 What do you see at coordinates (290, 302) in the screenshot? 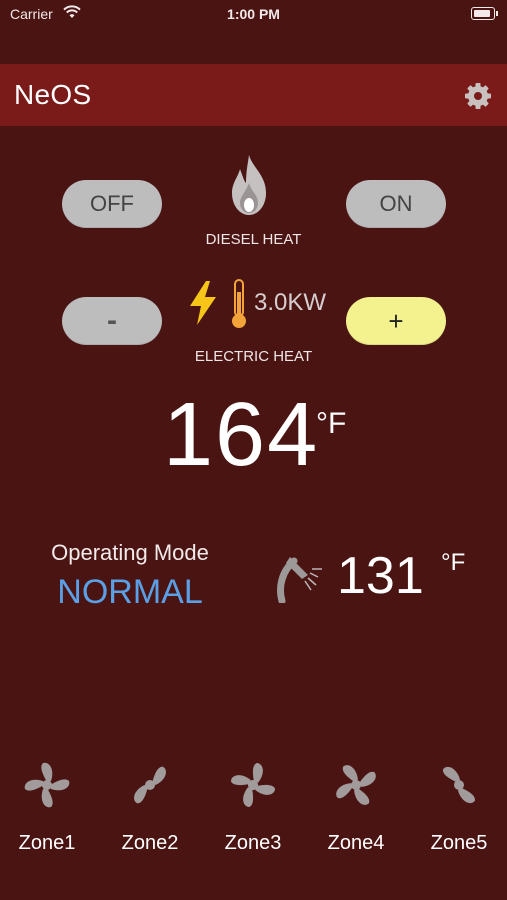
I see `electric-power-value: 3.0KW` at bounding box center [290, 302].